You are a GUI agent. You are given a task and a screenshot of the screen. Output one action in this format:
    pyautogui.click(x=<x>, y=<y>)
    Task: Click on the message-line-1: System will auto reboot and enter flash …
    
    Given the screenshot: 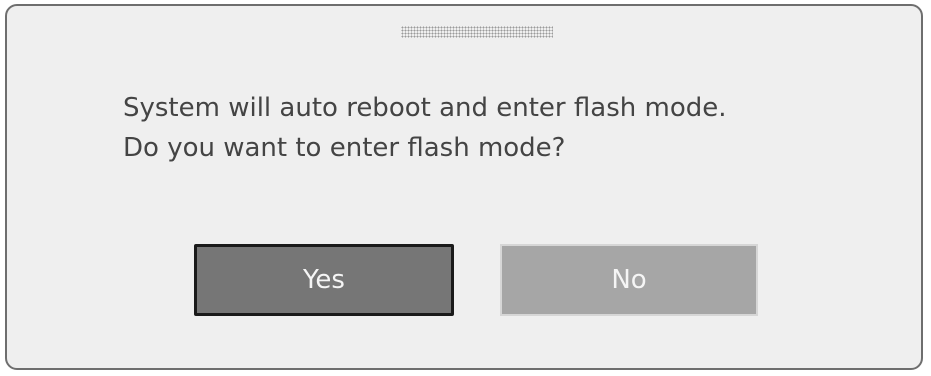 What is the action you would take?
    pyautogui.click(x=425, y=108)
    